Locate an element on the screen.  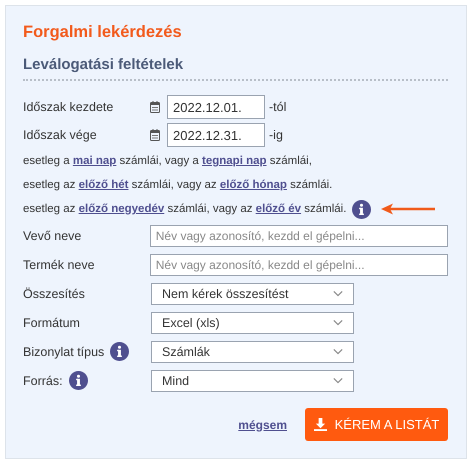
field-label: Vevő neve is located at coordinates (52, 235).